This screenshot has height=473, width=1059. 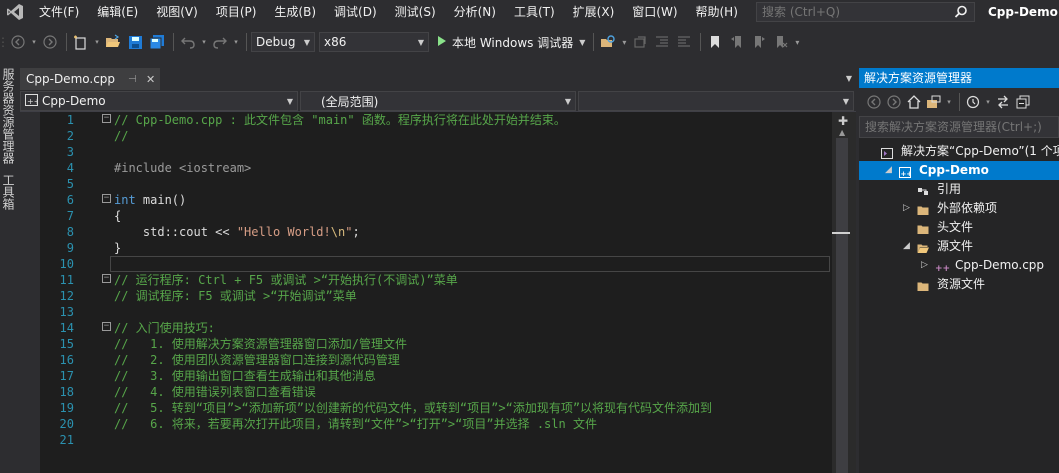 I want to click on code-line: 21, so click(x=436, y=440).